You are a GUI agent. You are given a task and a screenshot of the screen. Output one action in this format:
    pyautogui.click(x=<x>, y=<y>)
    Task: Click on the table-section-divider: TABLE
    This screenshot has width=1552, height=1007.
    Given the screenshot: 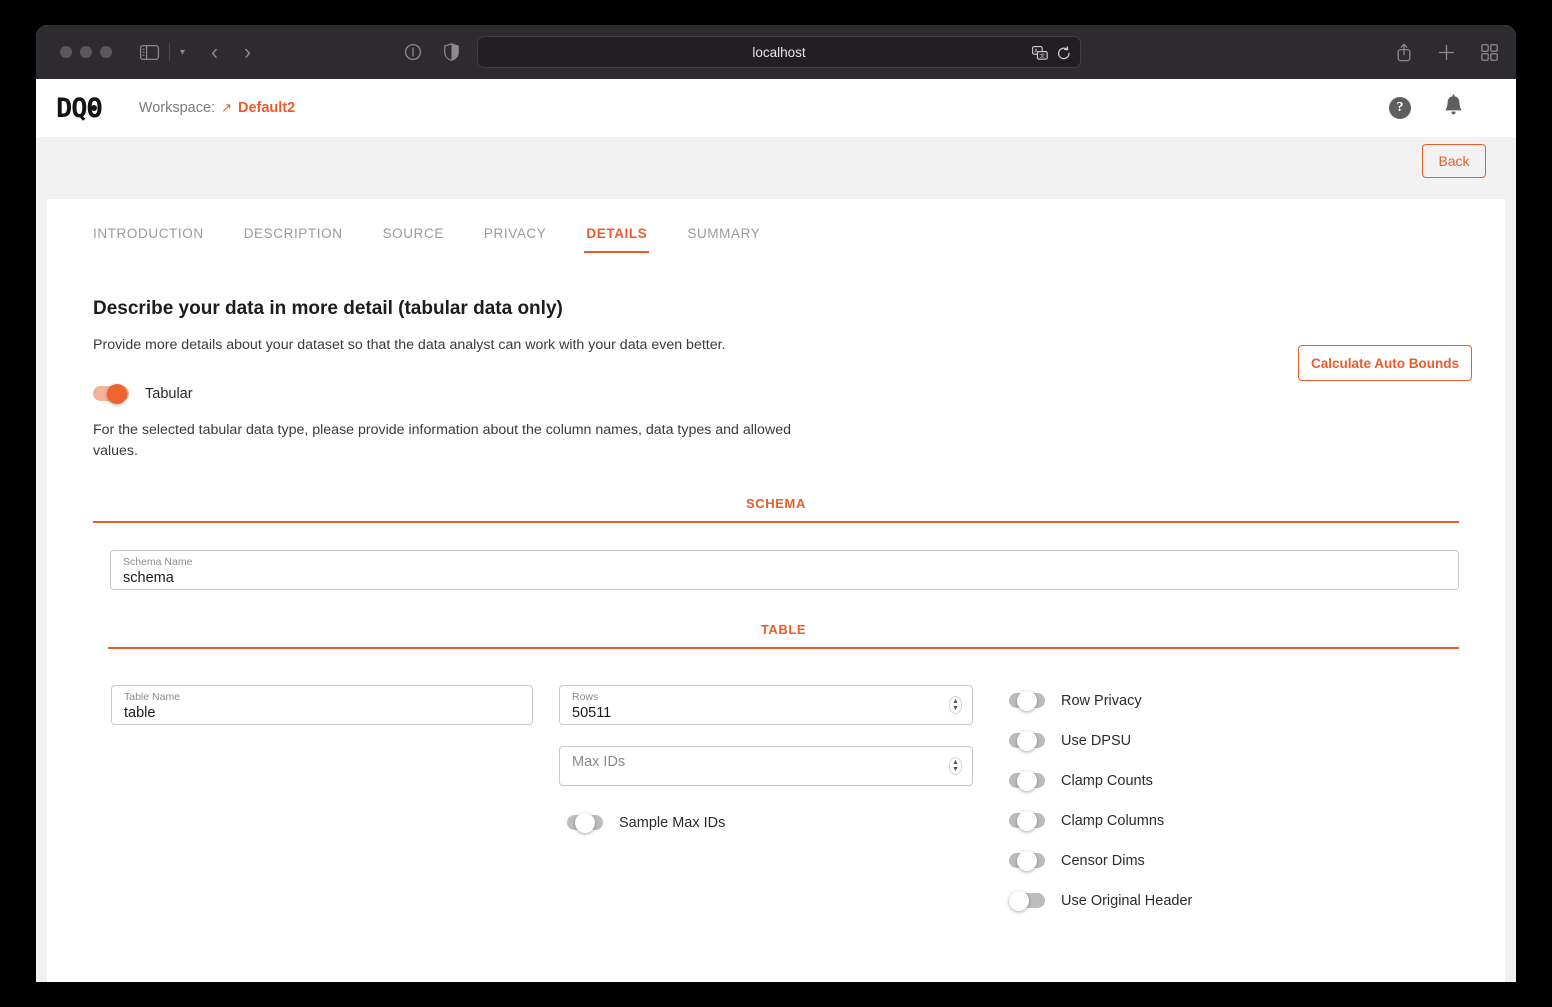 What is the action you would take?
    pyautogui.click(x=783, y=635)
    